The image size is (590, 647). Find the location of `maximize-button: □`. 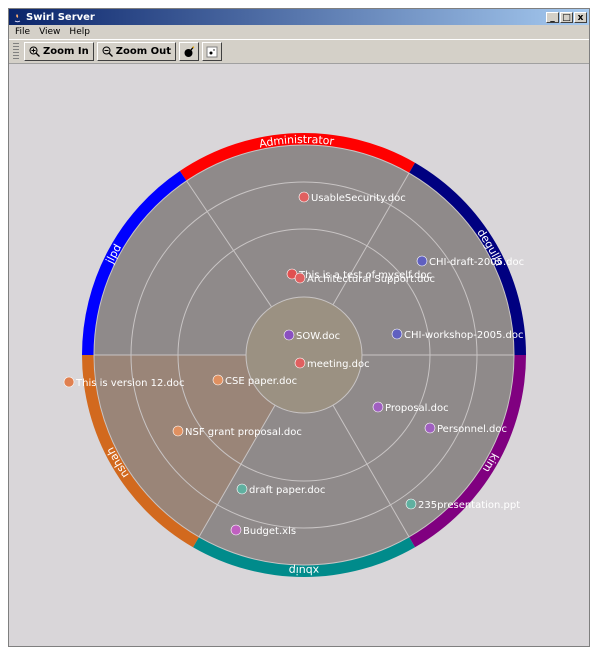

maximize-button: □ is located at coordinates (566, 17).